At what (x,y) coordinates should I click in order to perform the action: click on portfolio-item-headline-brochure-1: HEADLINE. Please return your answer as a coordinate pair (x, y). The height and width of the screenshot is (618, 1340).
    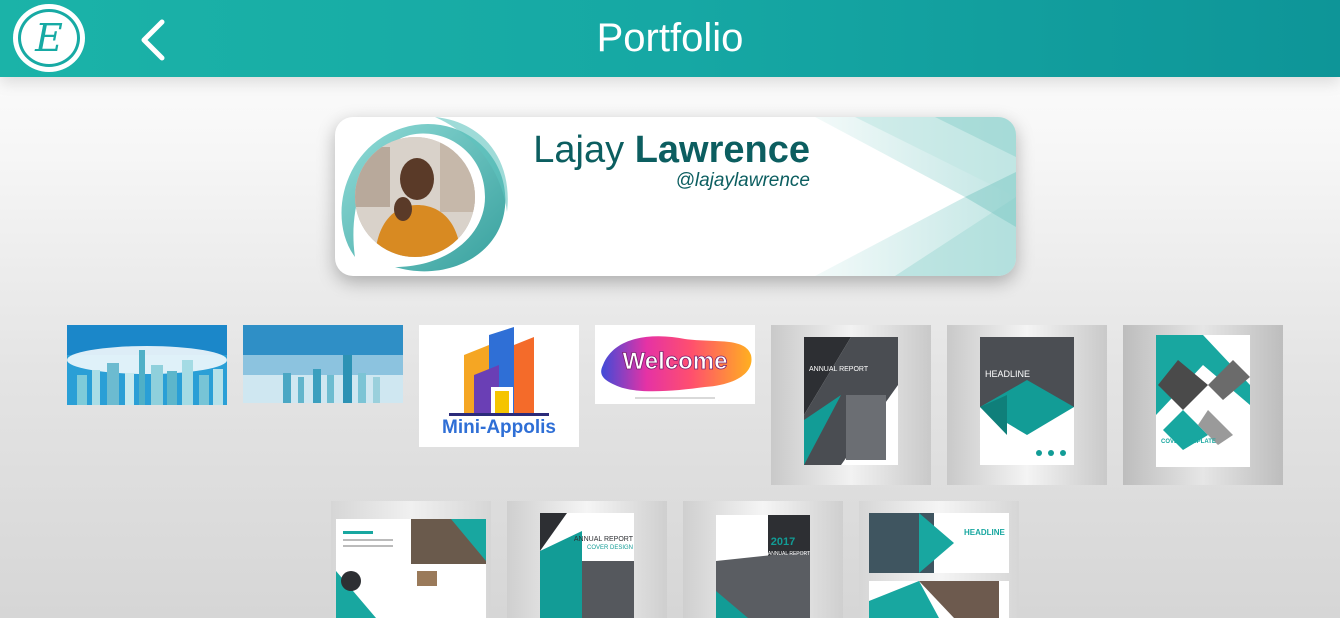
    Looking at the image, I should click on (1027, 405).